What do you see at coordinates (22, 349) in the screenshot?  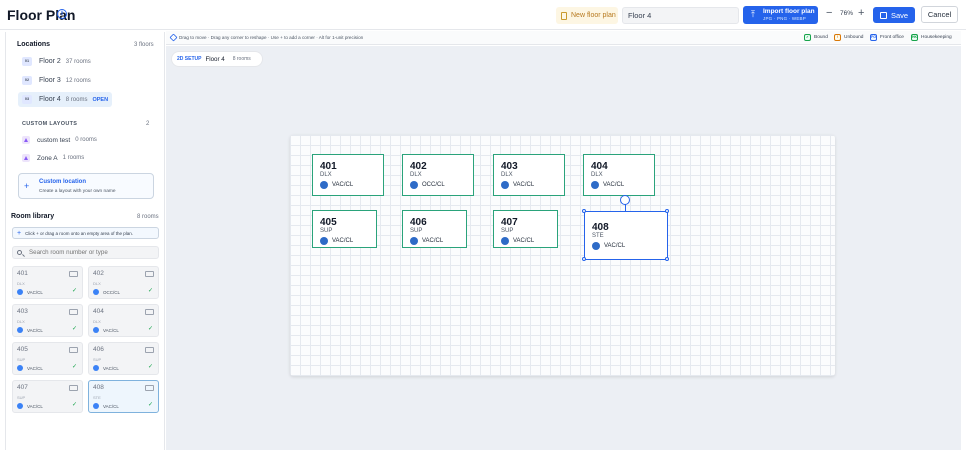 I see `room-number: 405` at bounding box center [22, 349].